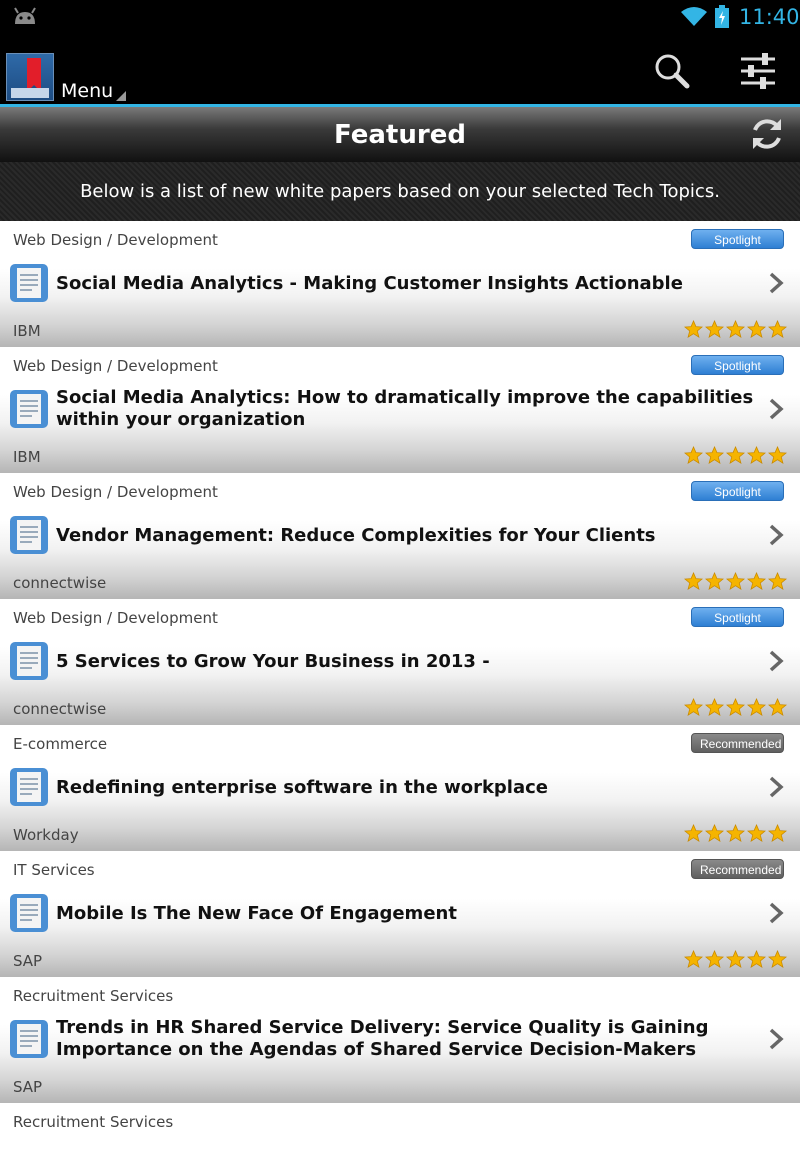 This screenshot has height=1163, width=800. I want to click on android-icon, so click(25, 15).